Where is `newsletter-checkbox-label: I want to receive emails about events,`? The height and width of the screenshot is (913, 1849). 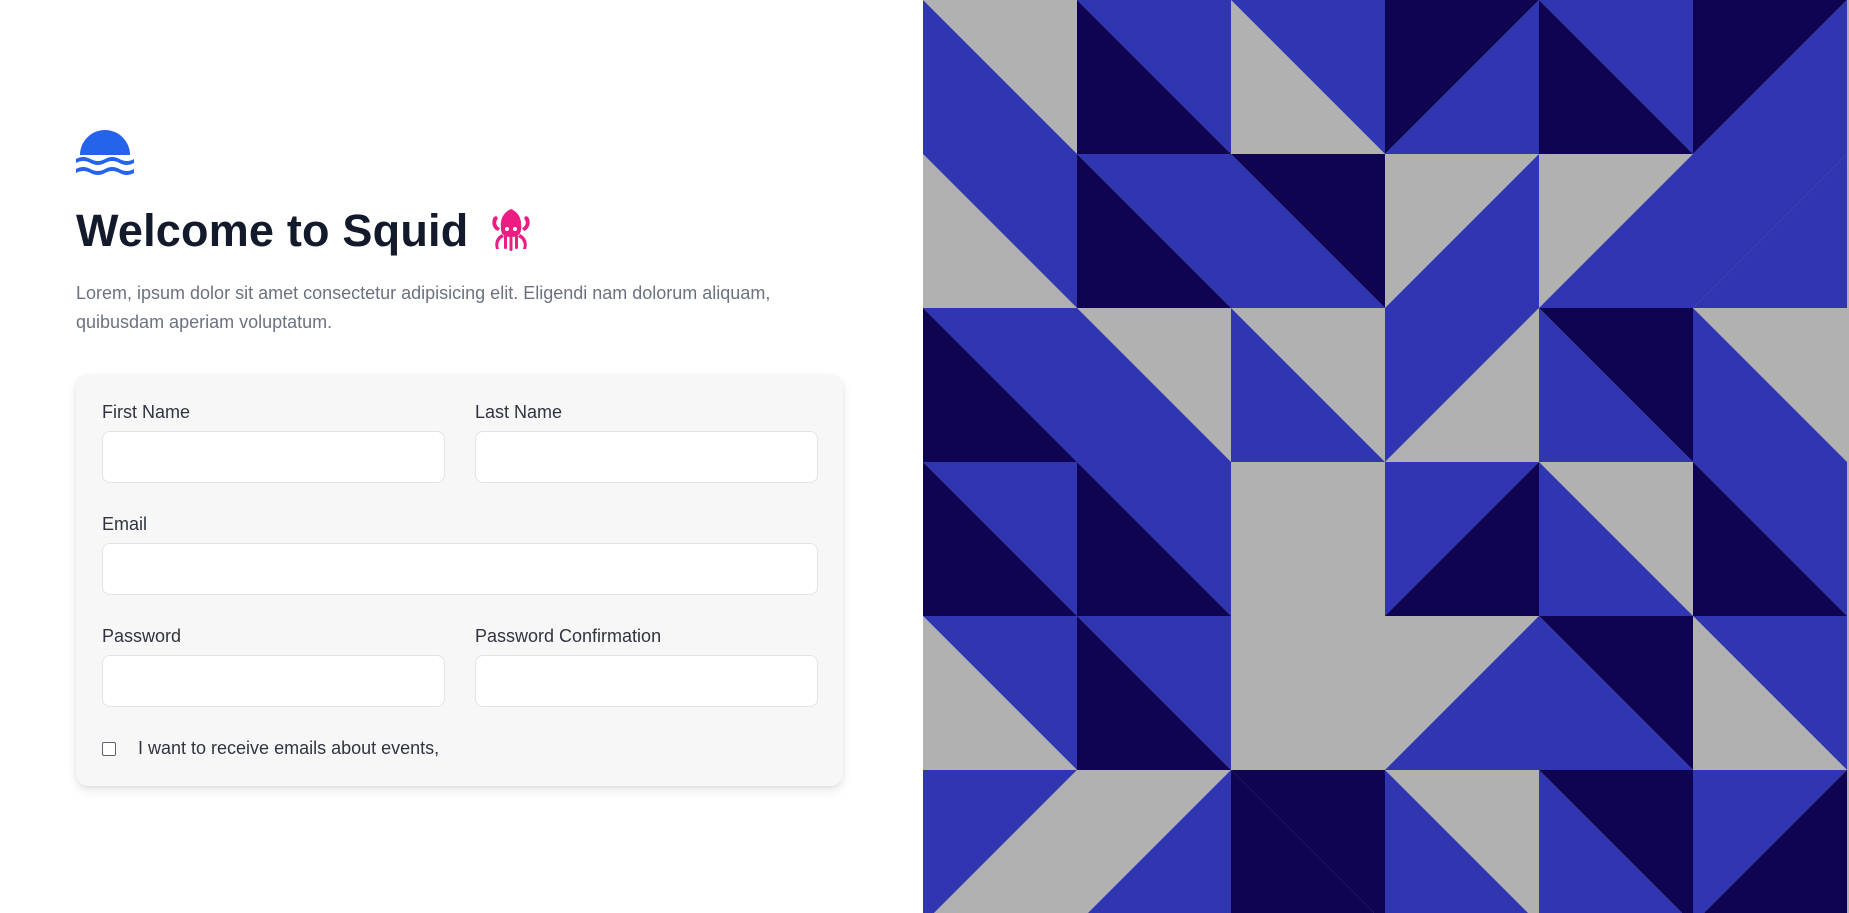
newsletter-checkbox-label: I want to receive emails about events, is located at coordinates (289, 748).